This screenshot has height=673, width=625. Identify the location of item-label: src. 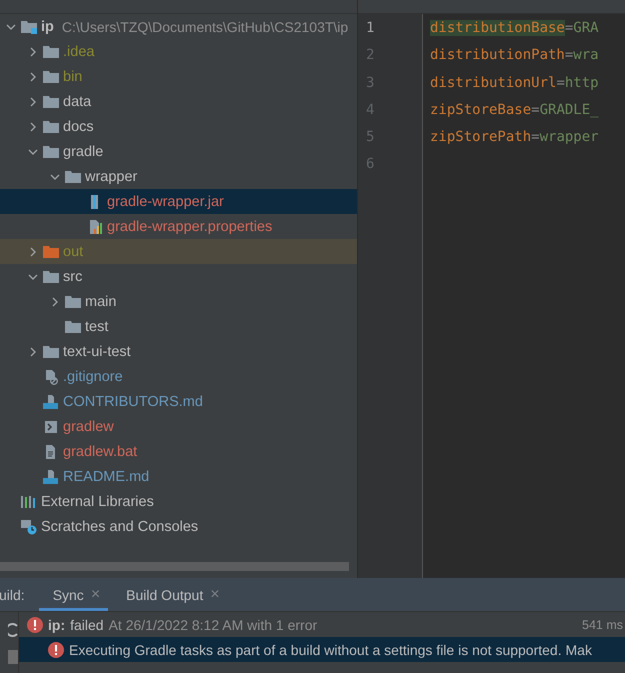
(72, 276).